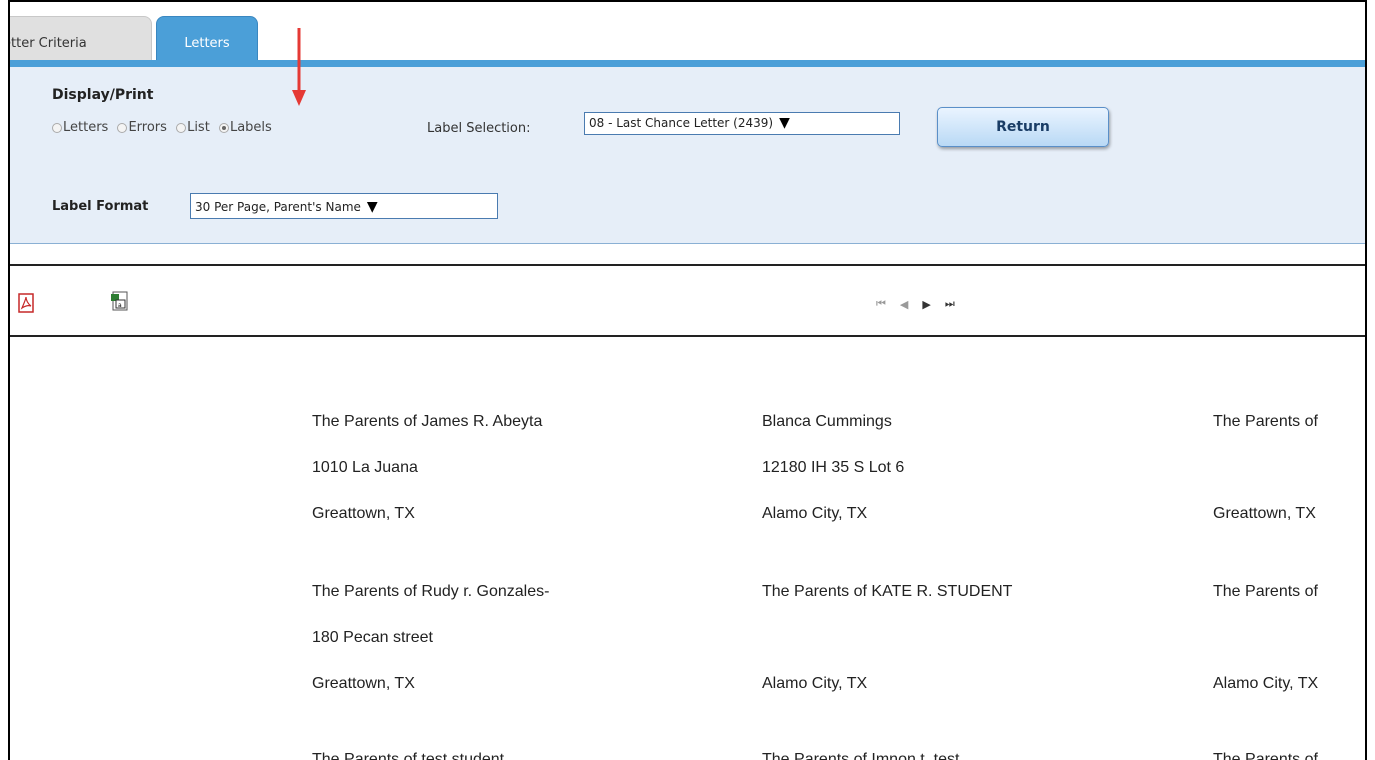  I want to click on label-line: The Parents of James R. Abeyta, so click(427, 421).